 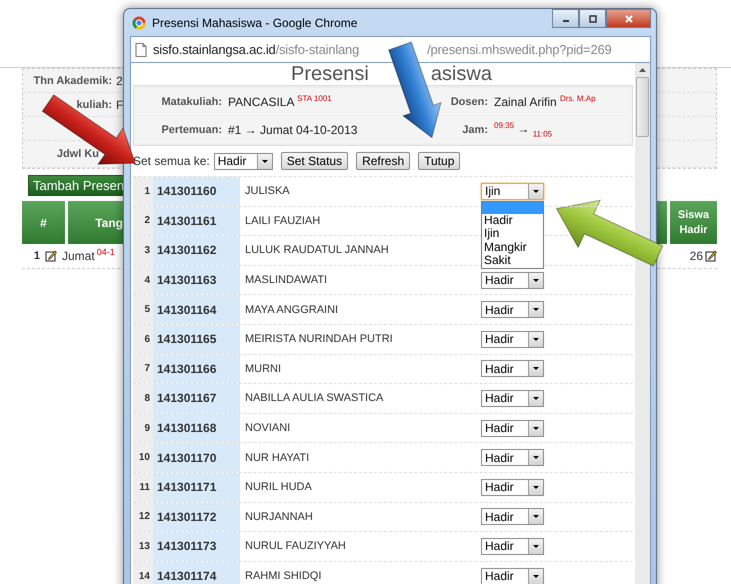 I want to click on student-id: 141301170, so click(x=196, y=457).